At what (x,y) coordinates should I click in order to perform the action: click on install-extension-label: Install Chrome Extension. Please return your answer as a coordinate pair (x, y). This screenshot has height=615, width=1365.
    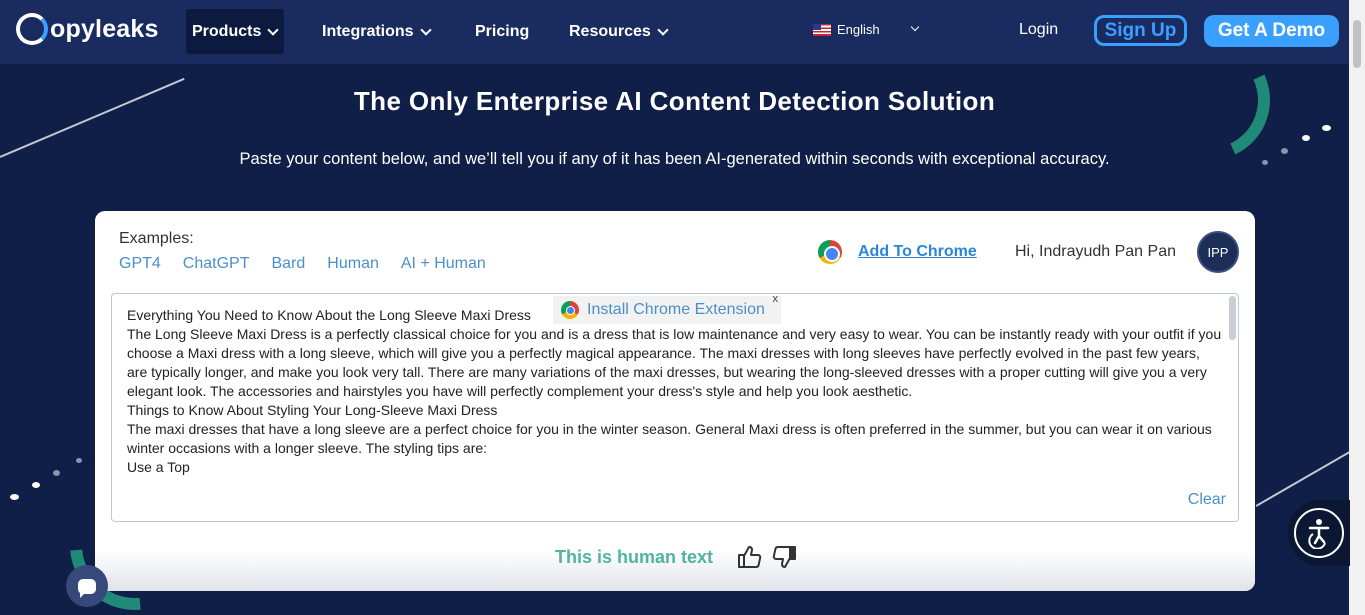
    Looking at the image, I should click on (676, 310).